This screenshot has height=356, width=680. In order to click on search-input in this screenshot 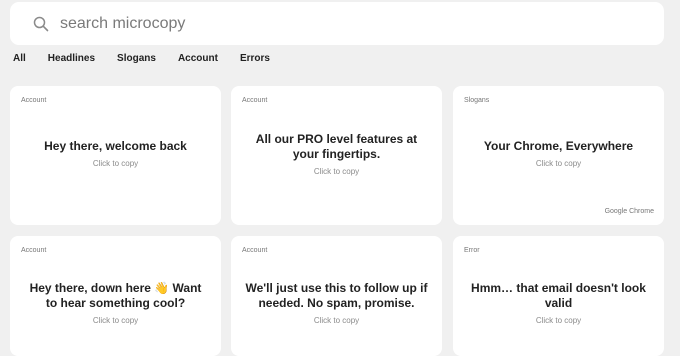, I will do `click(340, 23)`.